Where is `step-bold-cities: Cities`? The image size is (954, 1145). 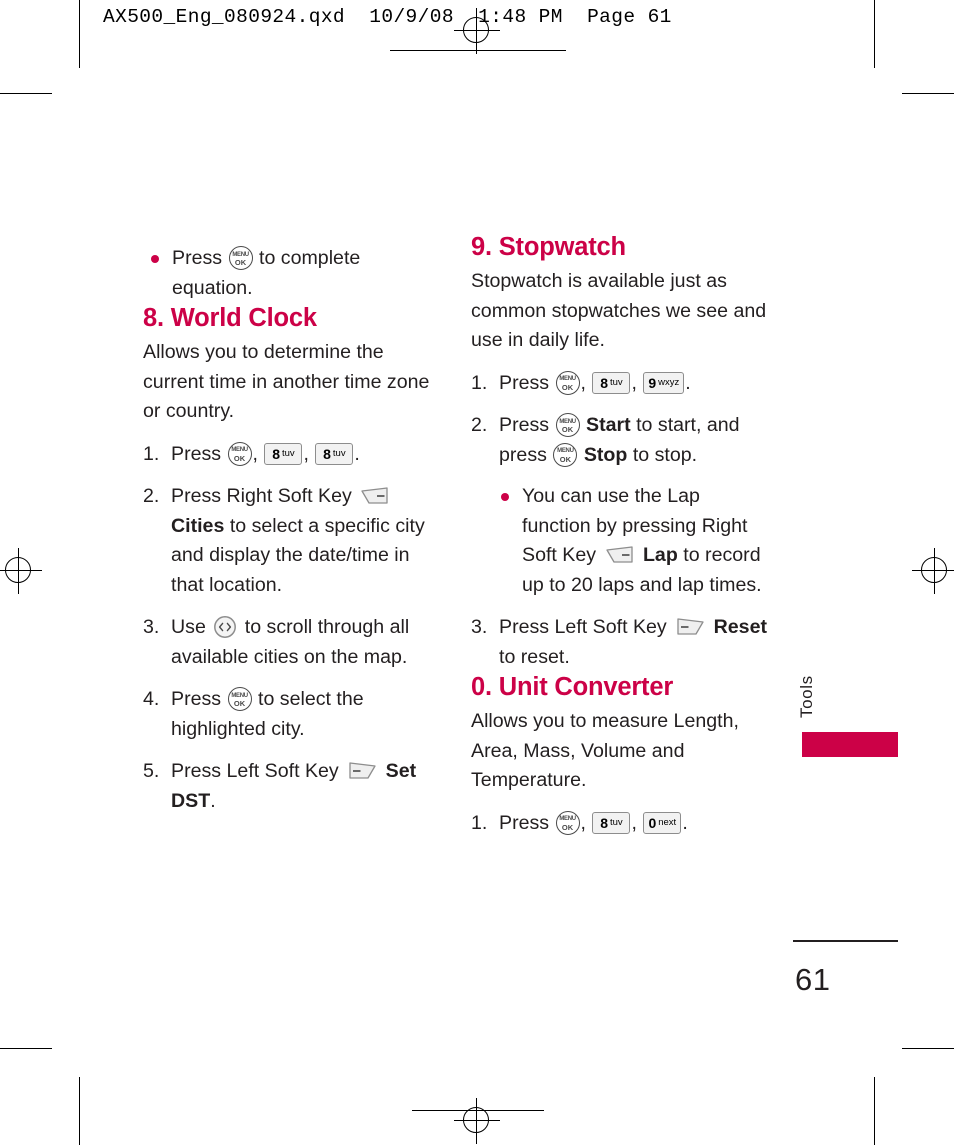
step-bold-cities: Cities is located at coordinates (198, 525).